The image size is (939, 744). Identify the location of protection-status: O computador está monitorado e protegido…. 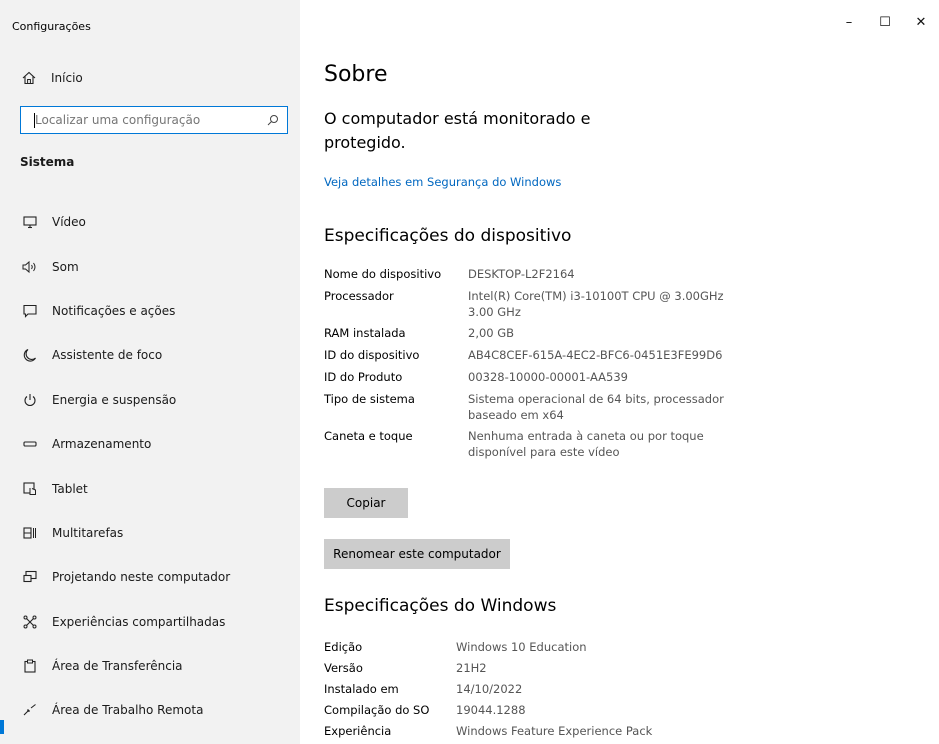
(457, 130).